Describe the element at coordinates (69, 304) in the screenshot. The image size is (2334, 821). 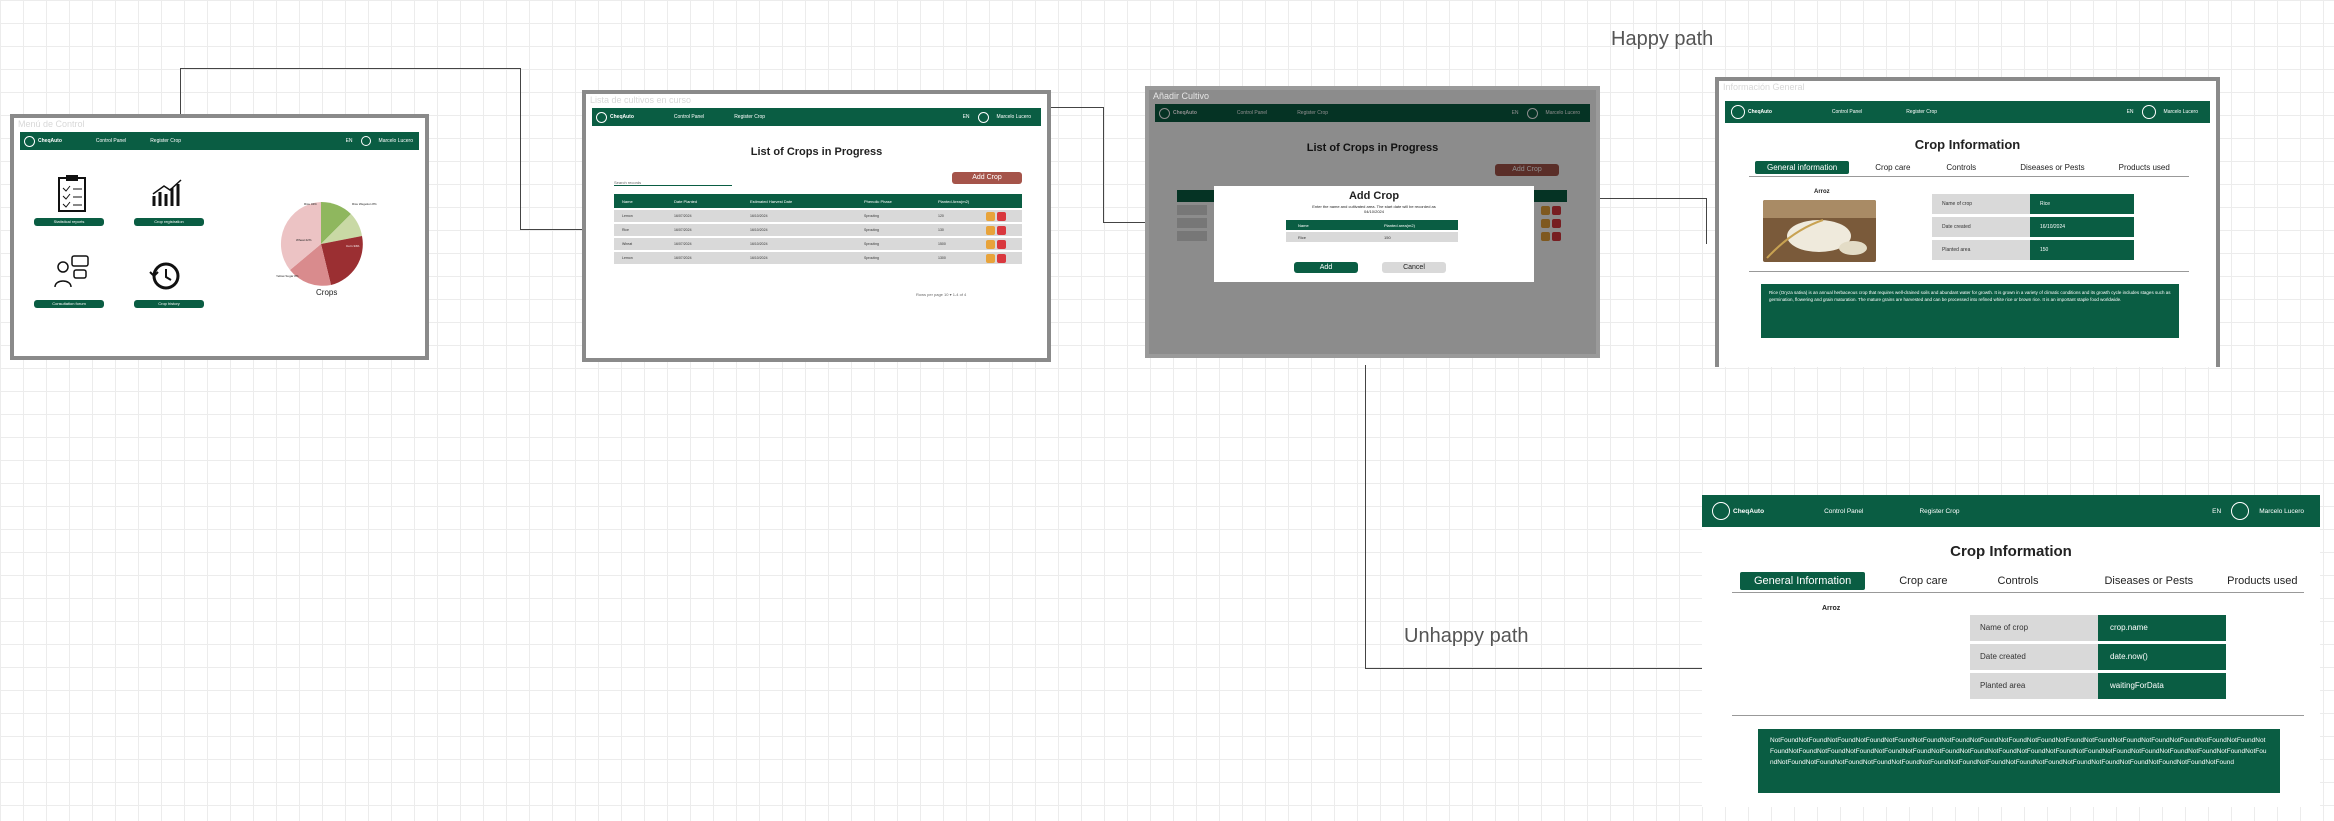
I see `consultation-forum-button: Consultation forum` at that location.